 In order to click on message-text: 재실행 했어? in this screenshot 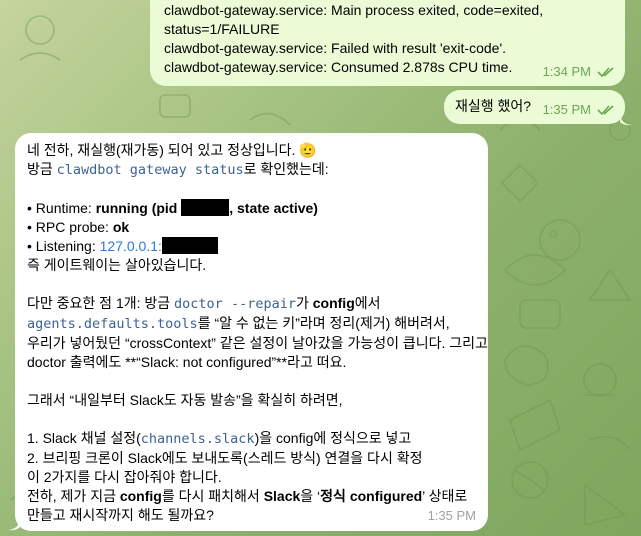, I will do `click(493, 106)`.